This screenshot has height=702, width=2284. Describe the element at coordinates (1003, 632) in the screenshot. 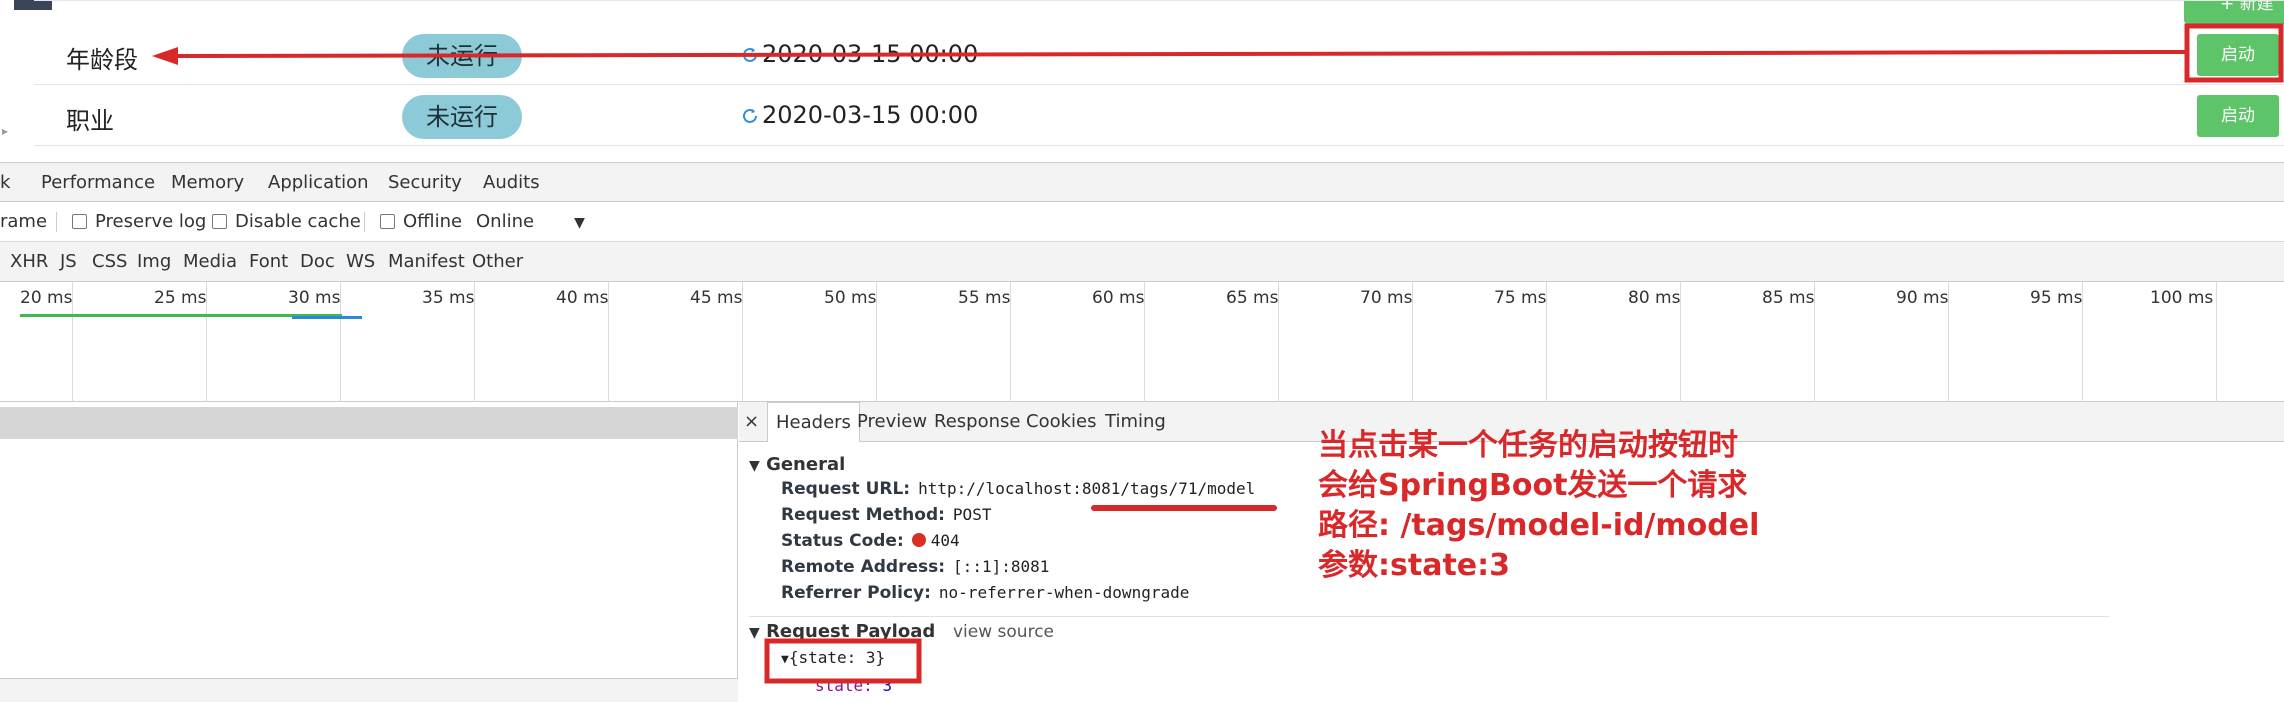

I see `view-source-link: view source` at that location.